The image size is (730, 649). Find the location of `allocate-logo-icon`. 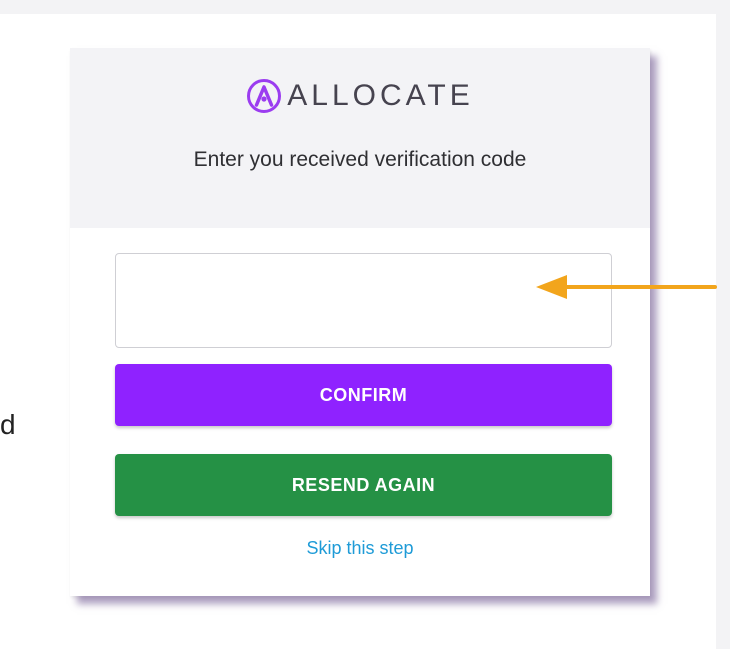

allocate-logo-icon is located at coordinates (264, 96).